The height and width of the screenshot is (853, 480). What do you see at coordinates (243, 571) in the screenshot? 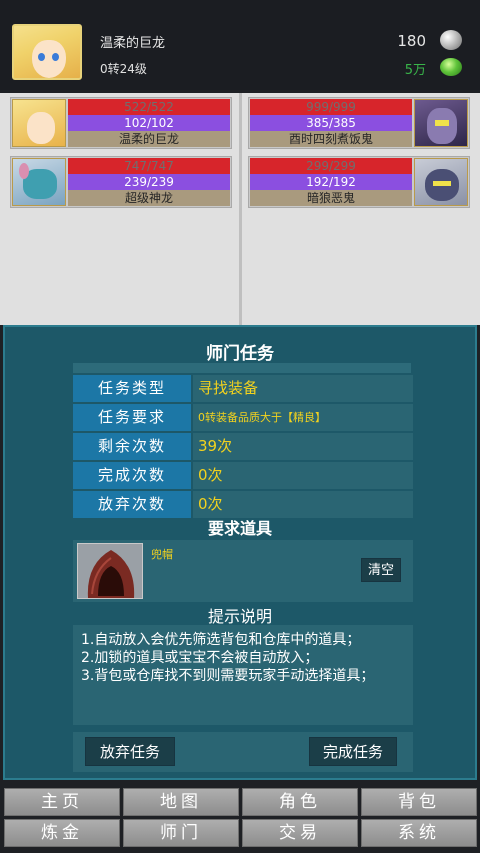
I see `required-item-slot: 兜帽 清空` at bounding box center [243, 571].